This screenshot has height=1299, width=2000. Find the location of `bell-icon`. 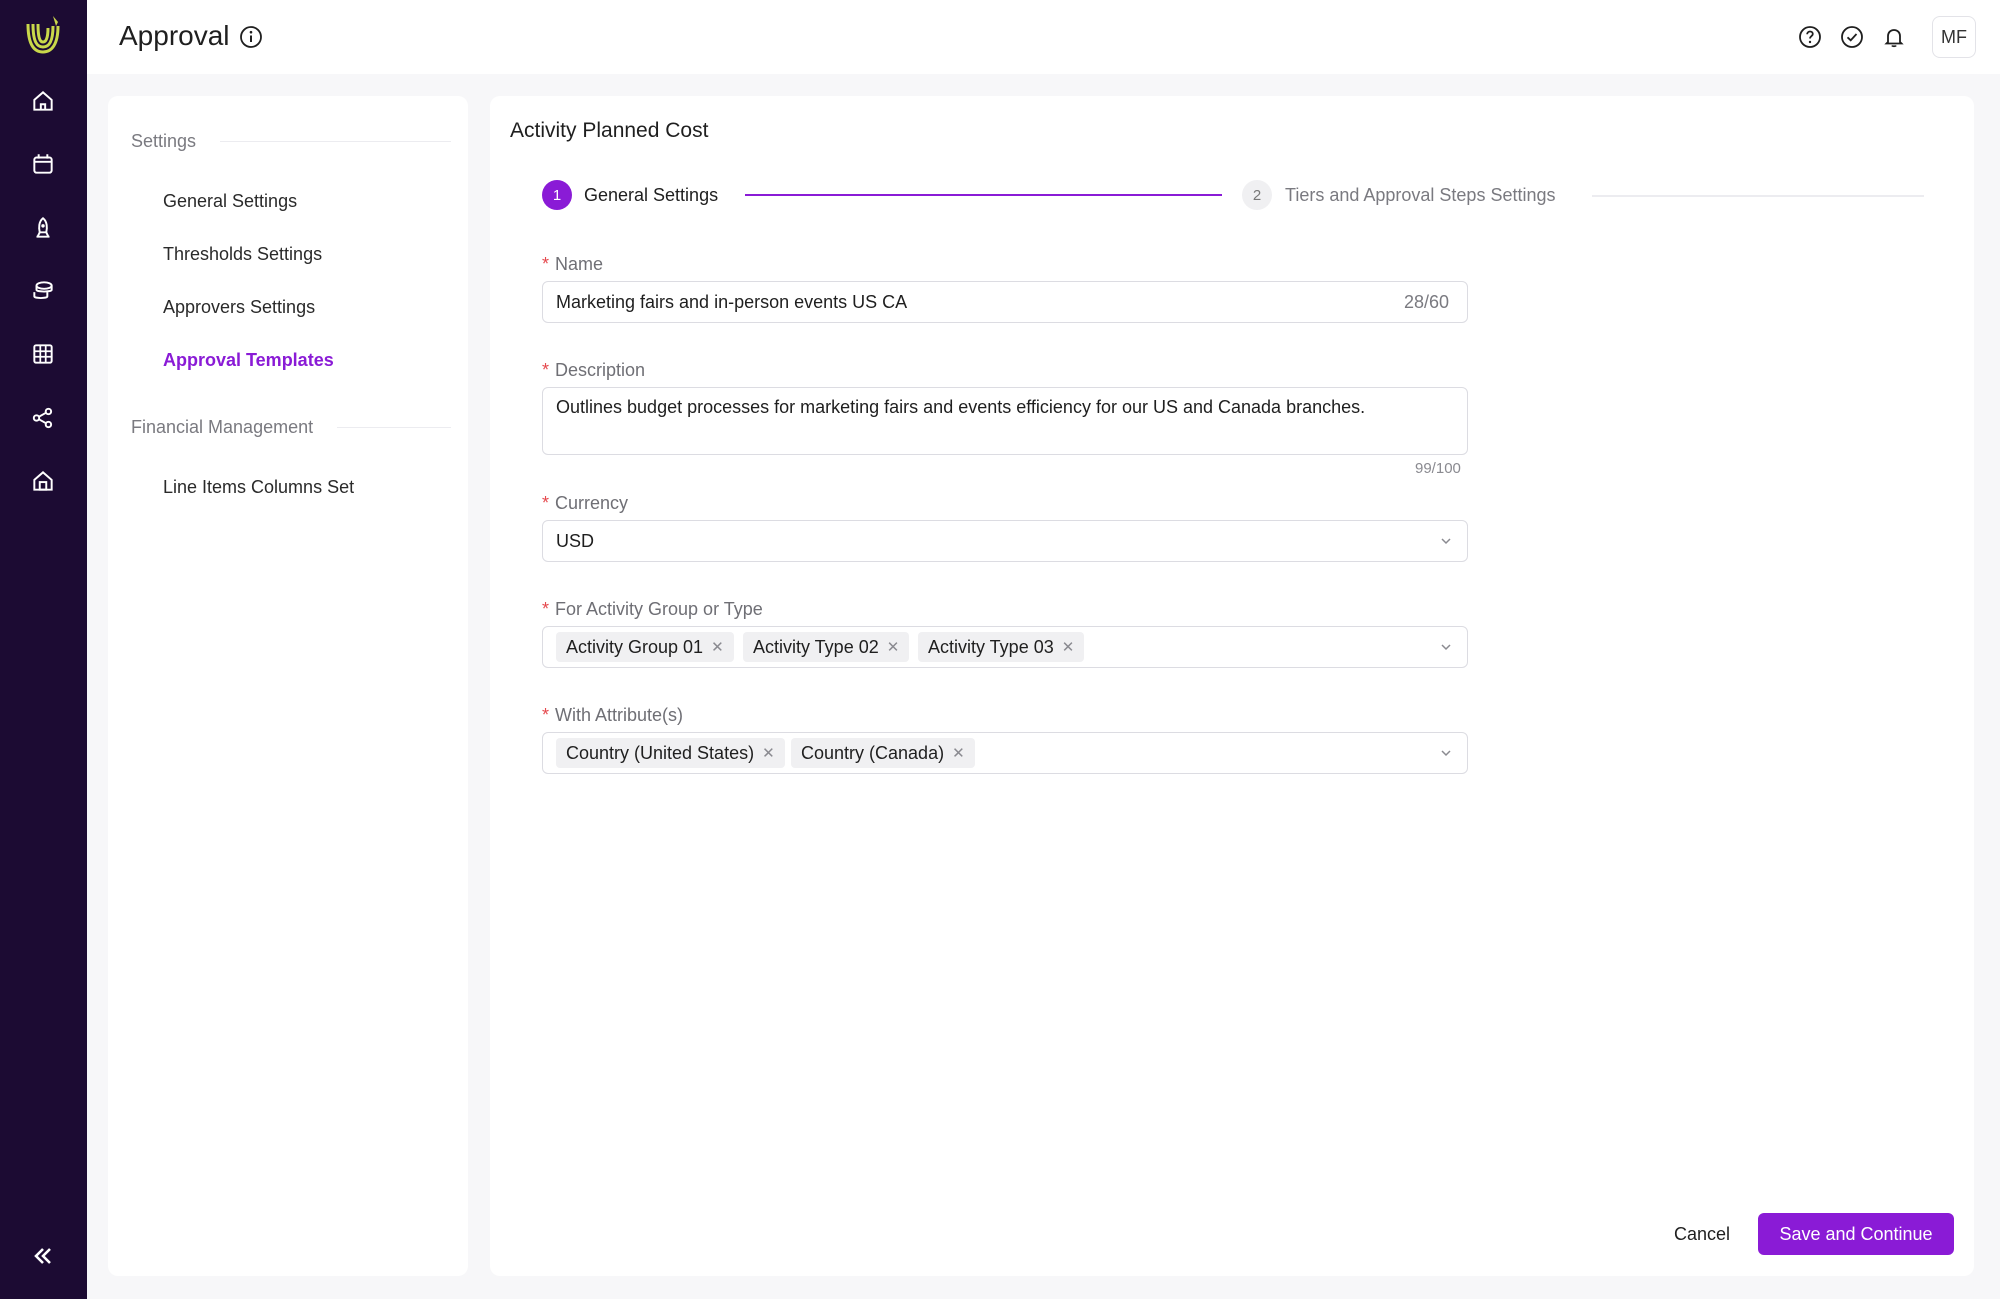

bell-icon is located at coordinates (1894, 37).